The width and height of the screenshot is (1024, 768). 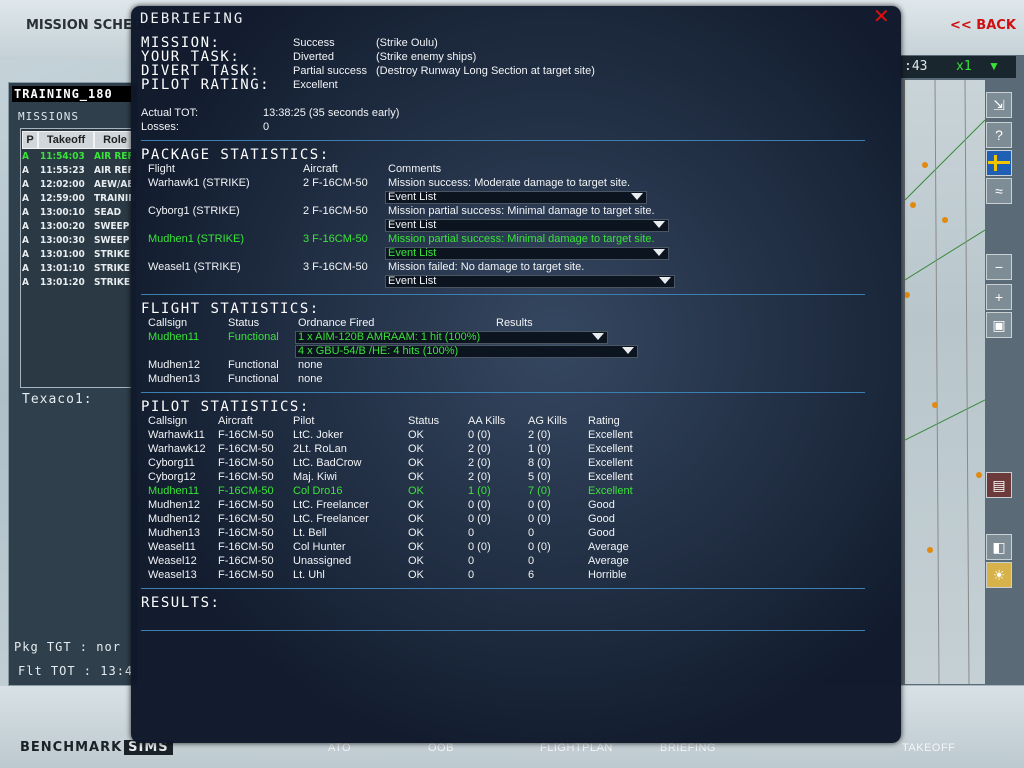 What do you see at coordinates (196, 239) in the screenshot?
I see `package-row-flight: Mudhen1 (STRIKE)` at bounding box center [196, 239].